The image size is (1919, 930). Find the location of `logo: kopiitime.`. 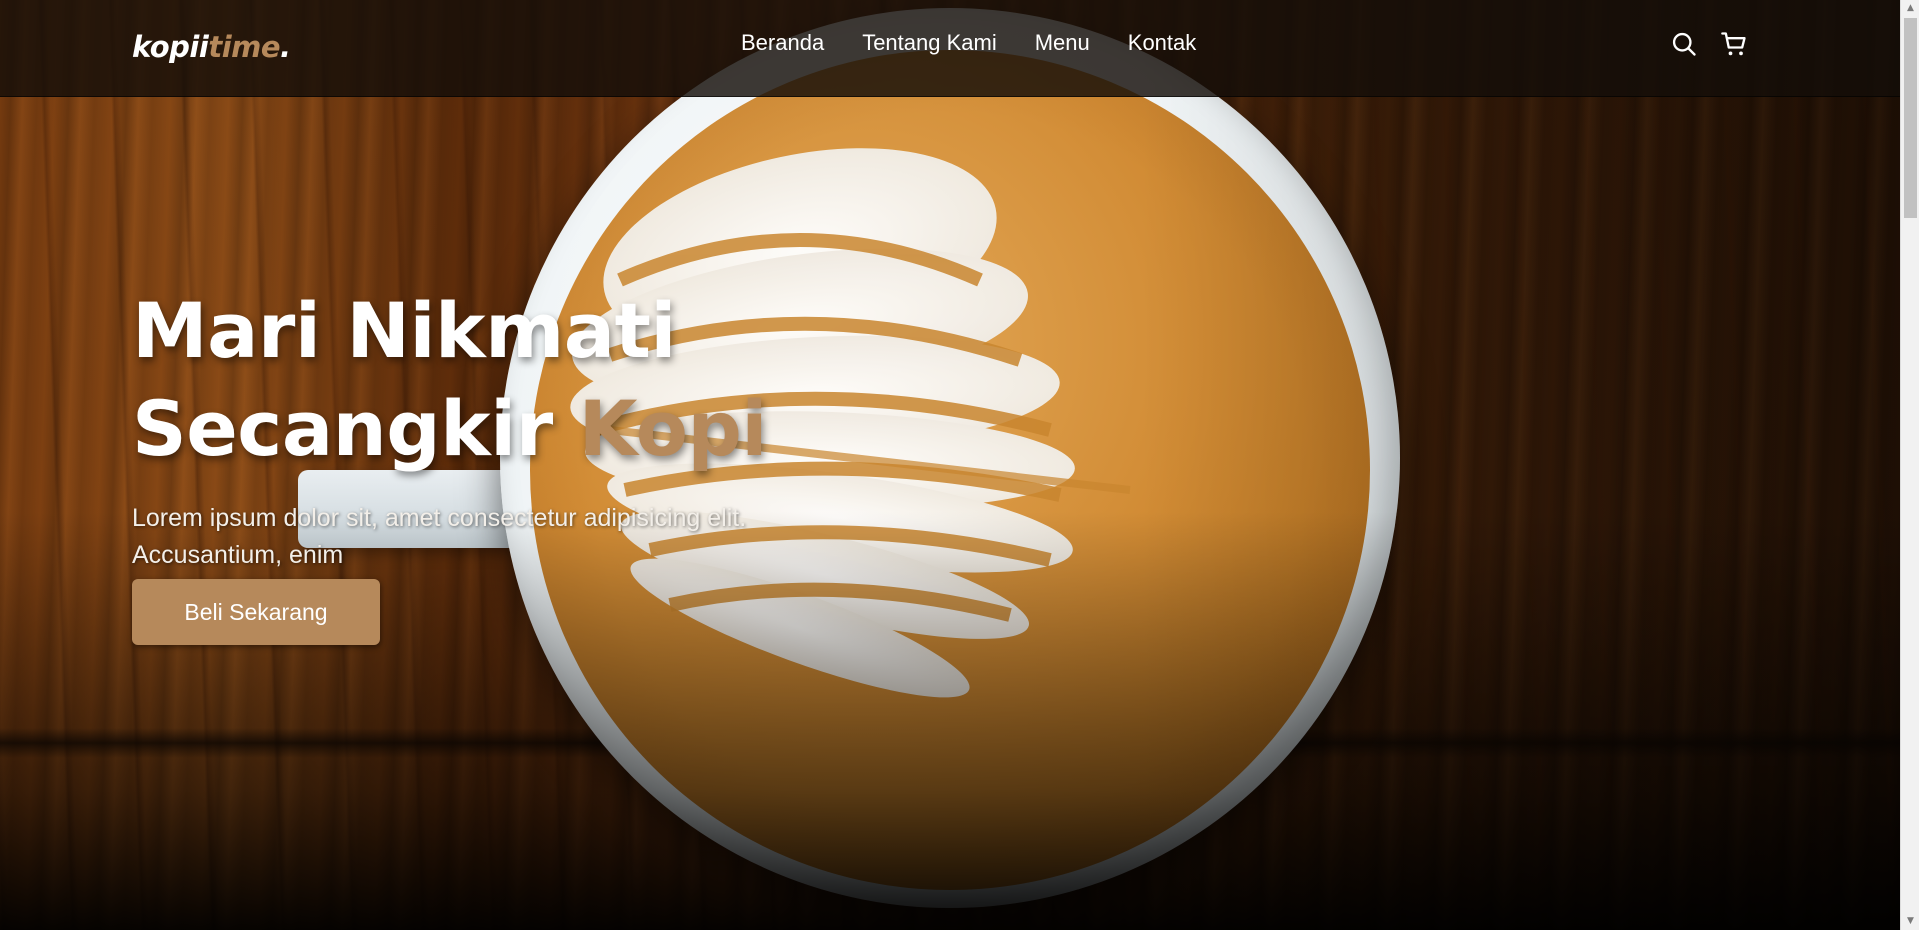

logo: kopiitime. is located at coordinates (211, 47).